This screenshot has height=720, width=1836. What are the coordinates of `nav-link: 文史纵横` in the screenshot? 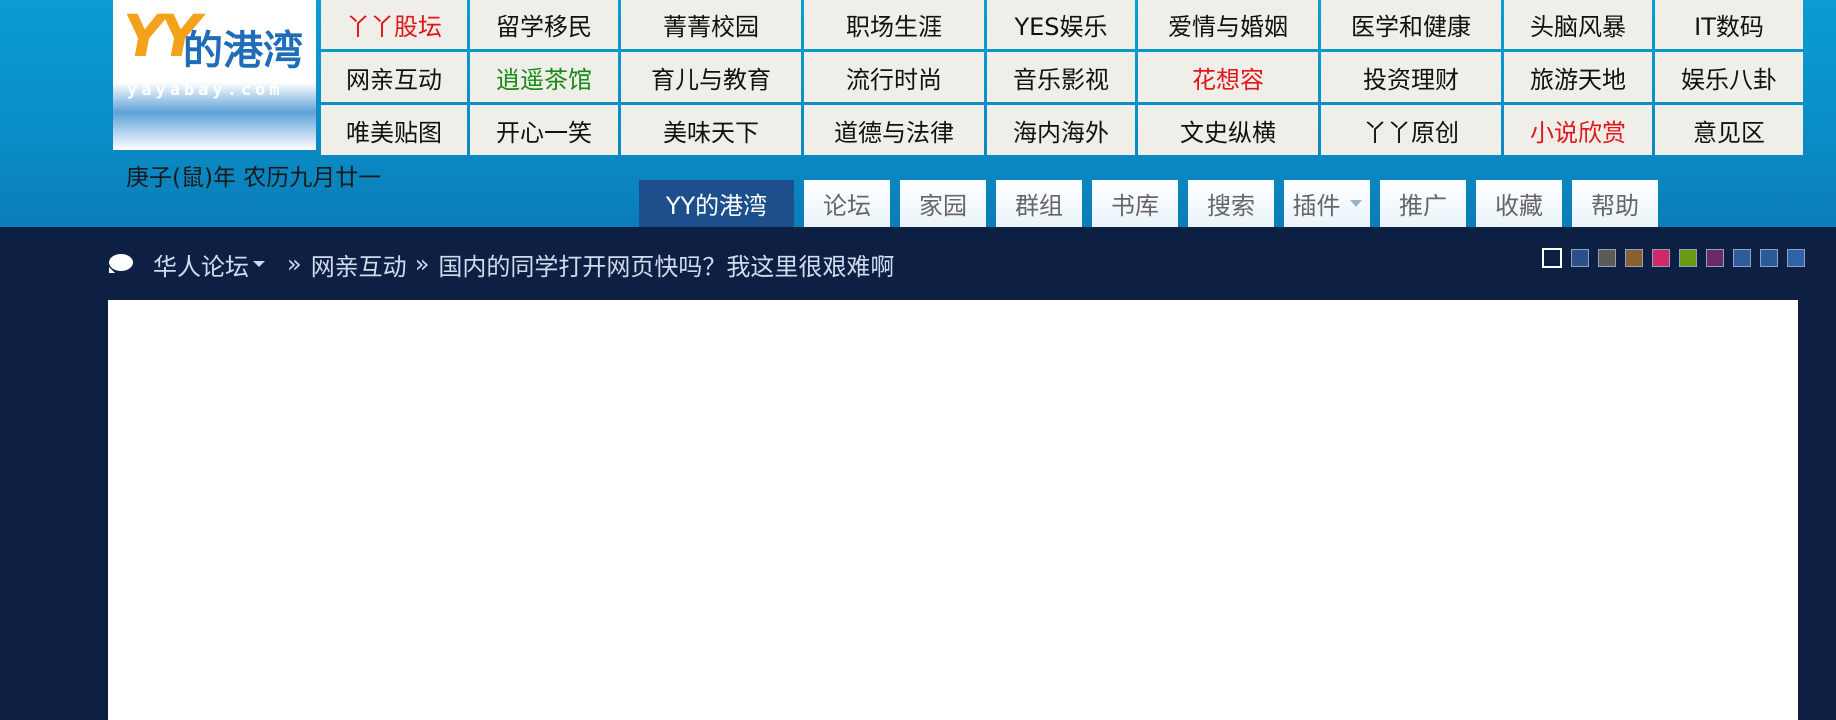 It's located at (1228, 130).